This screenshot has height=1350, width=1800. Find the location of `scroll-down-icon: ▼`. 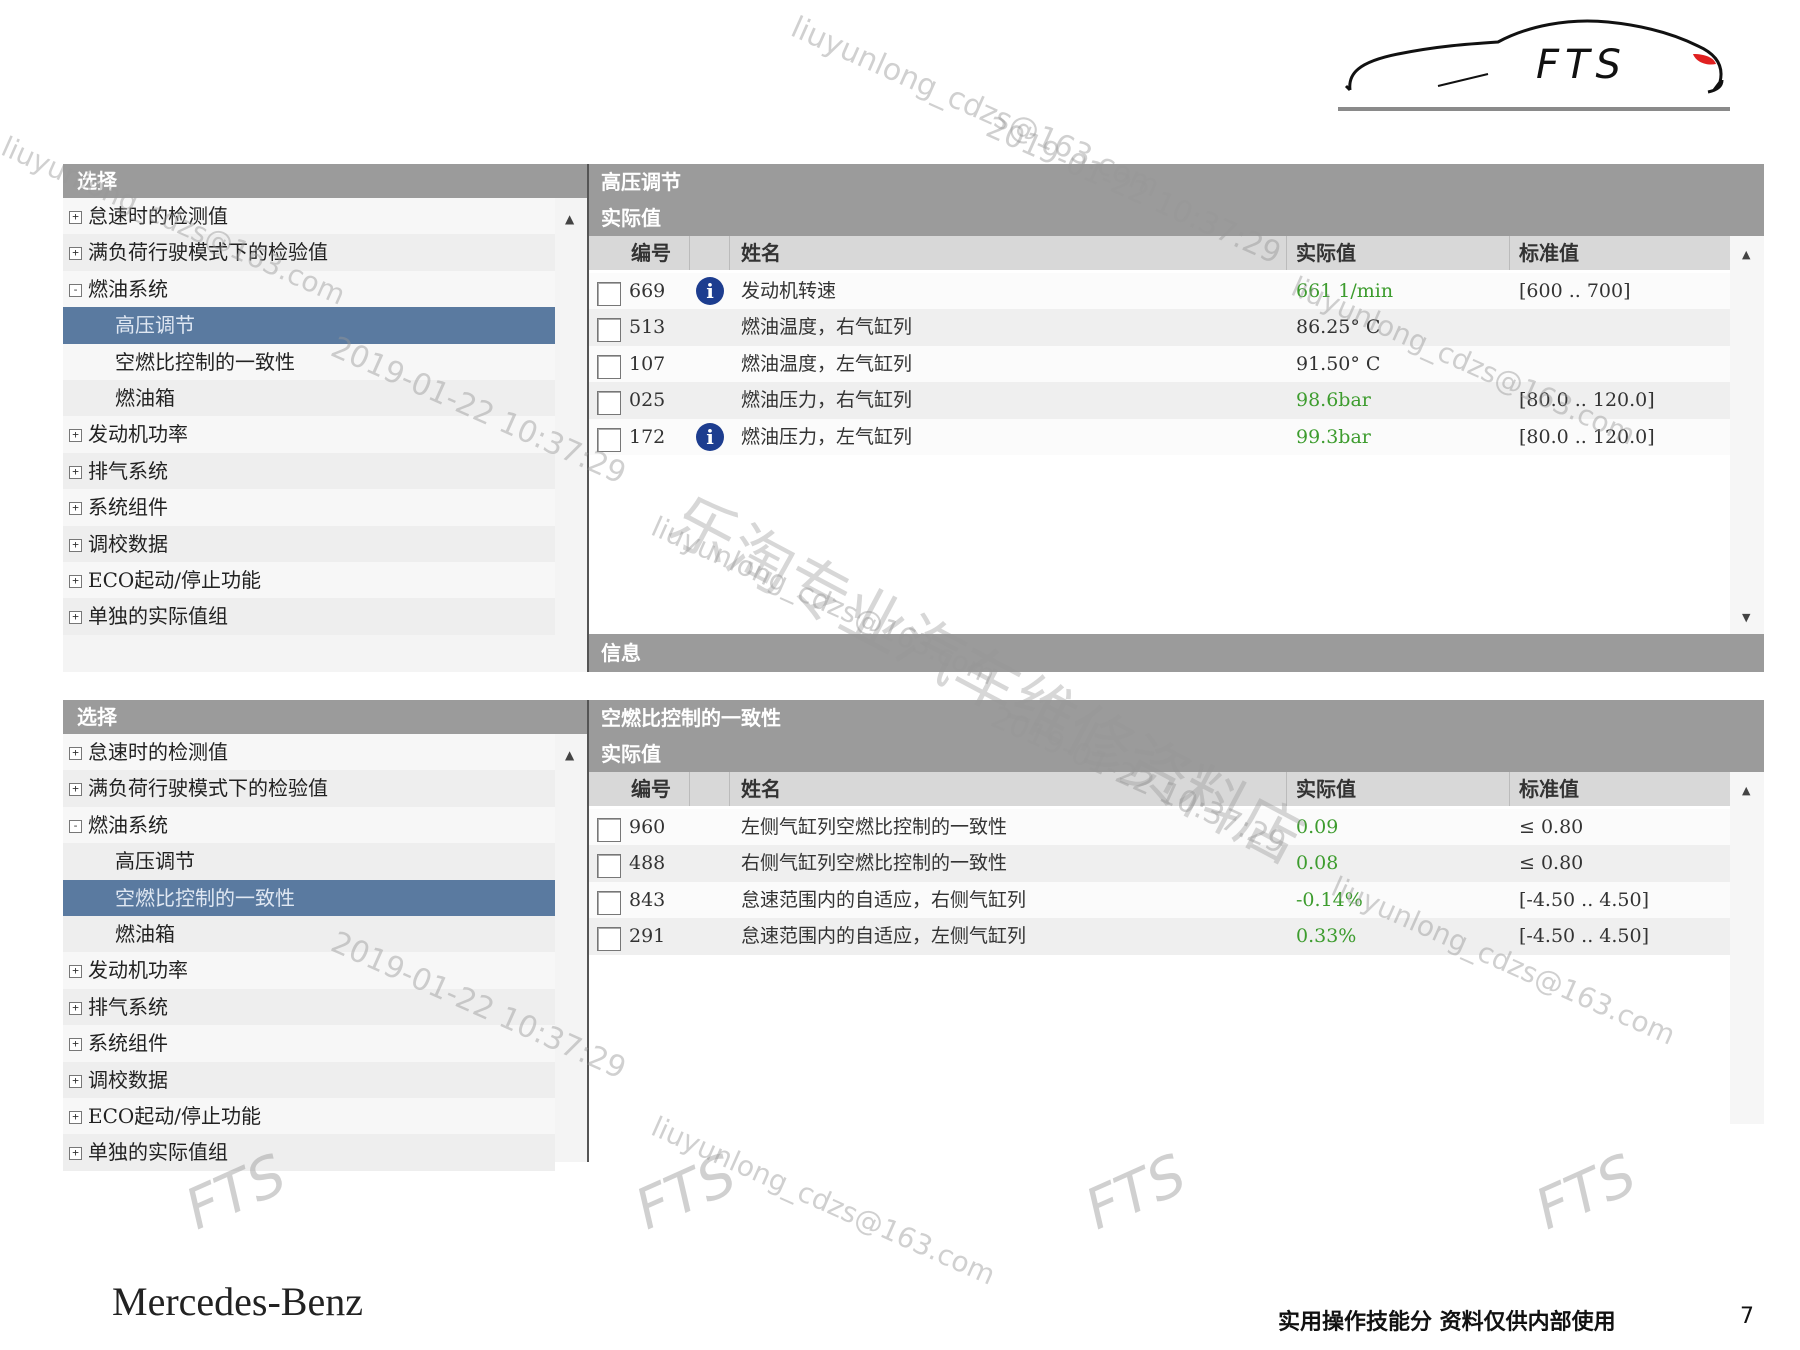

scroll-down-icon: ▼ is located at coordinates (1746, 617).